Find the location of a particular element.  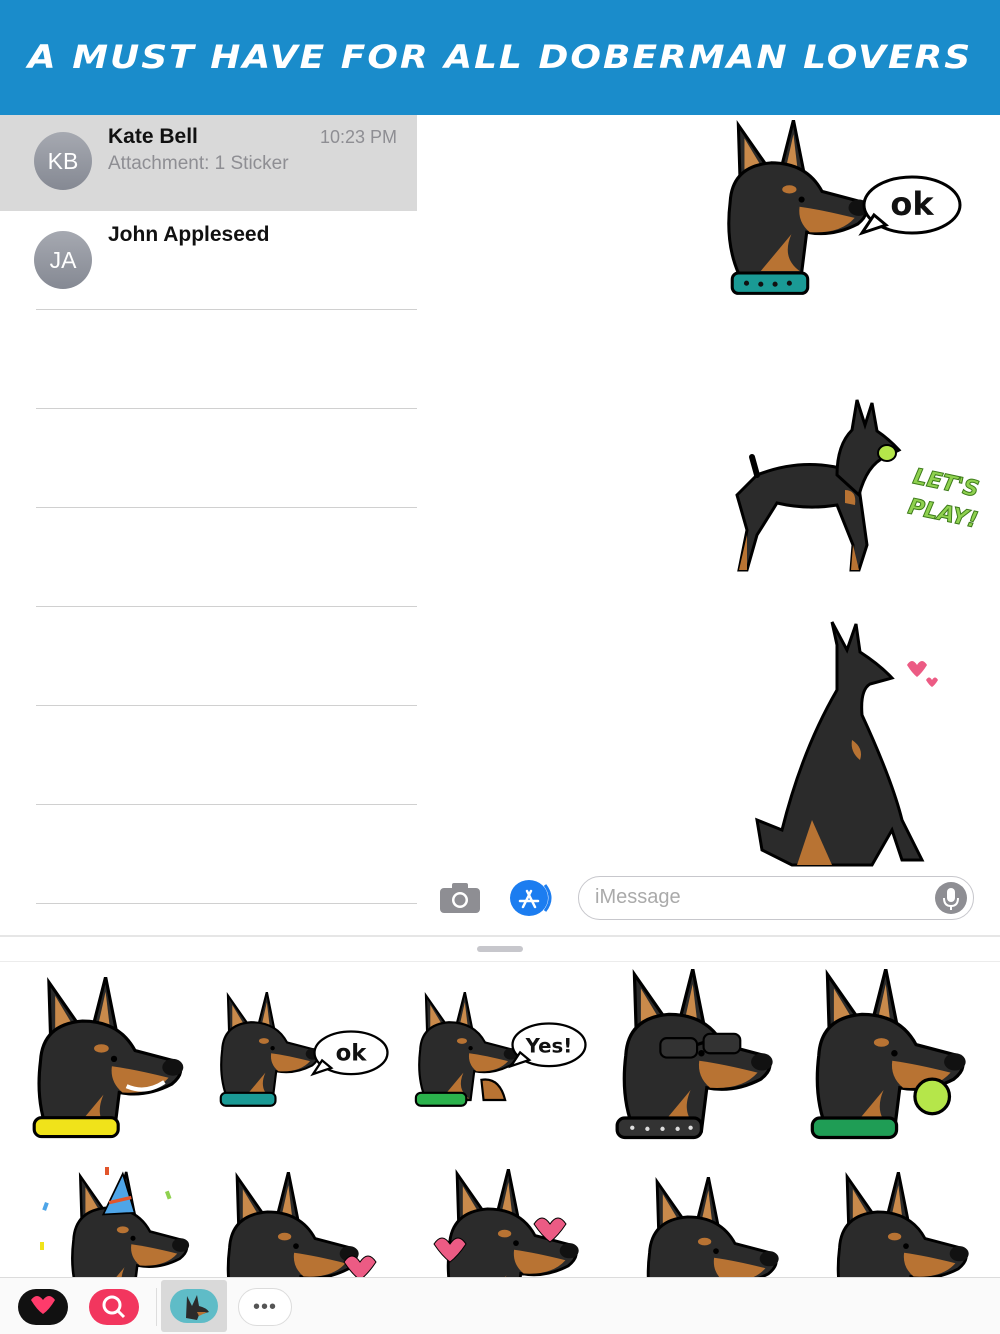

message-input is located at coordinates (760, 897).